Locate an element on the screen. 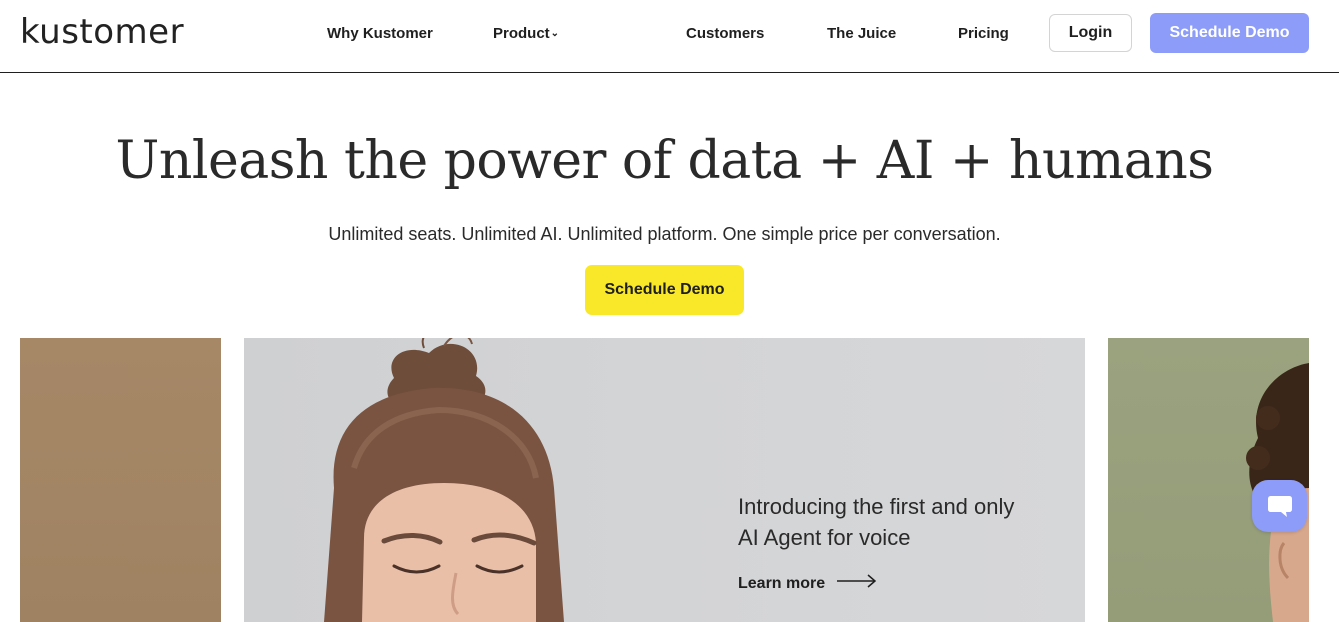 The height and width of the screenshot is (622, 1339). nav-product: Product⌄ is located at coordinates (526, 34).